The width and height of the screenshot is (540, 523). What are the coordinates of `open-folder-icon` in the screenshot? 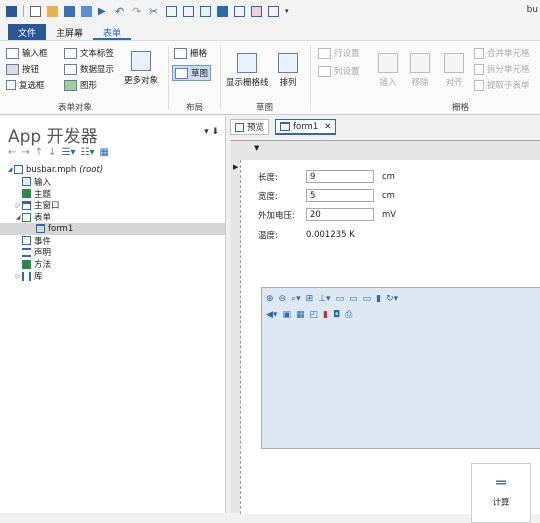 It's located at (52, 11).